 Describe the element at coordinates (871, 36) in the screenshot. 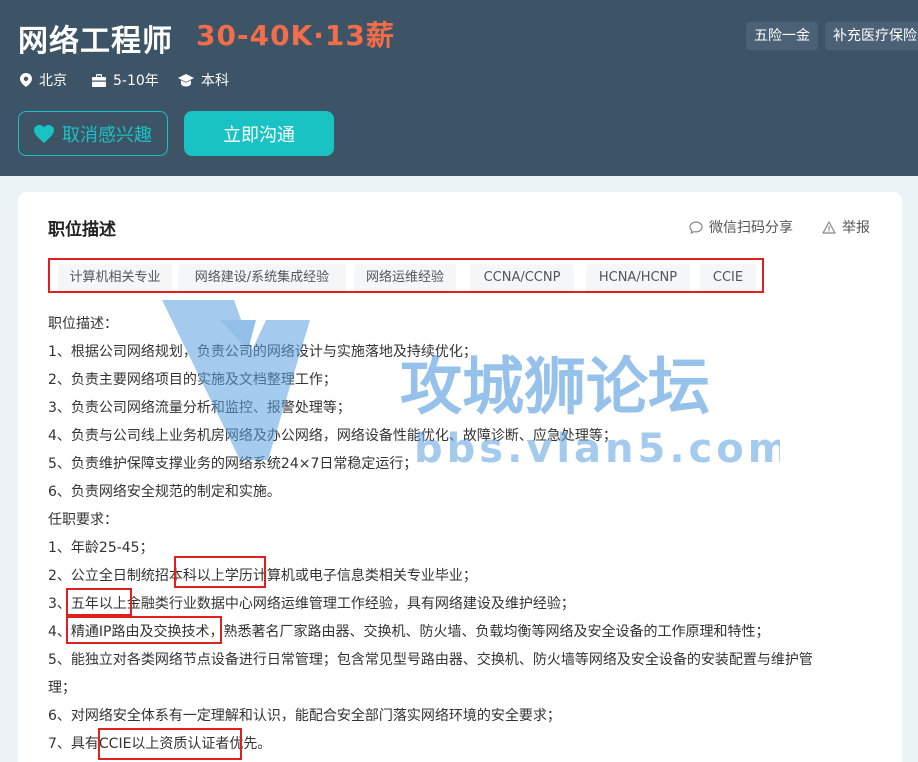

I see `benefit-tag: 补充医疗保险` at that location.